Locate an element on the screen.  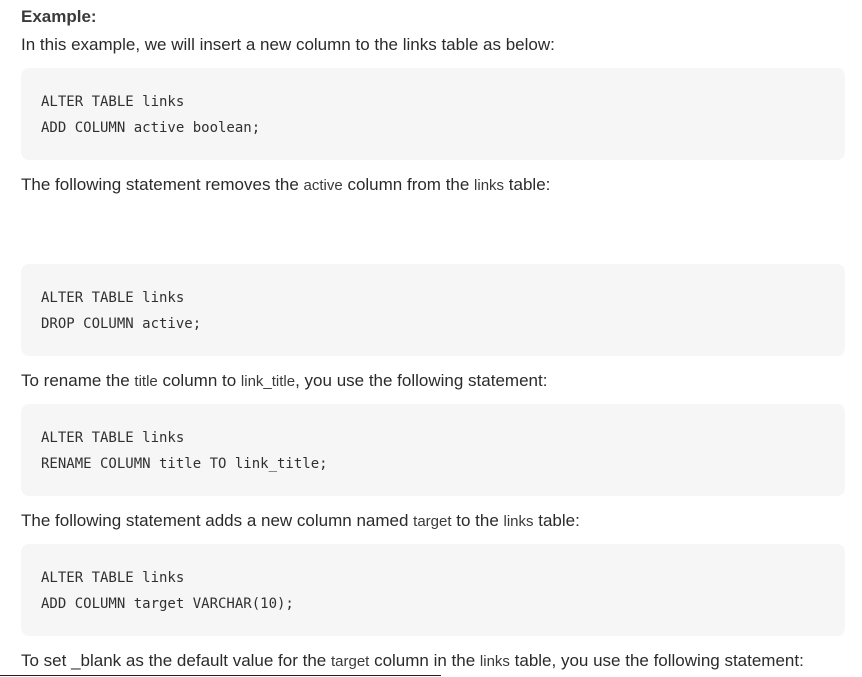
text-segment: , you use the following statement: is located at coordinates (421, 380).